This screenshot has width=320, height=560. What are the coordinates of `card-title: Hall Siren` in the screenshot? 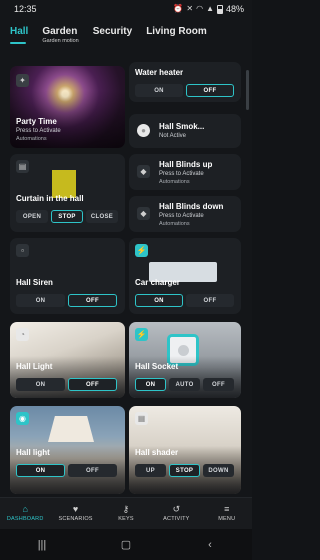 It's located at (34, 282).